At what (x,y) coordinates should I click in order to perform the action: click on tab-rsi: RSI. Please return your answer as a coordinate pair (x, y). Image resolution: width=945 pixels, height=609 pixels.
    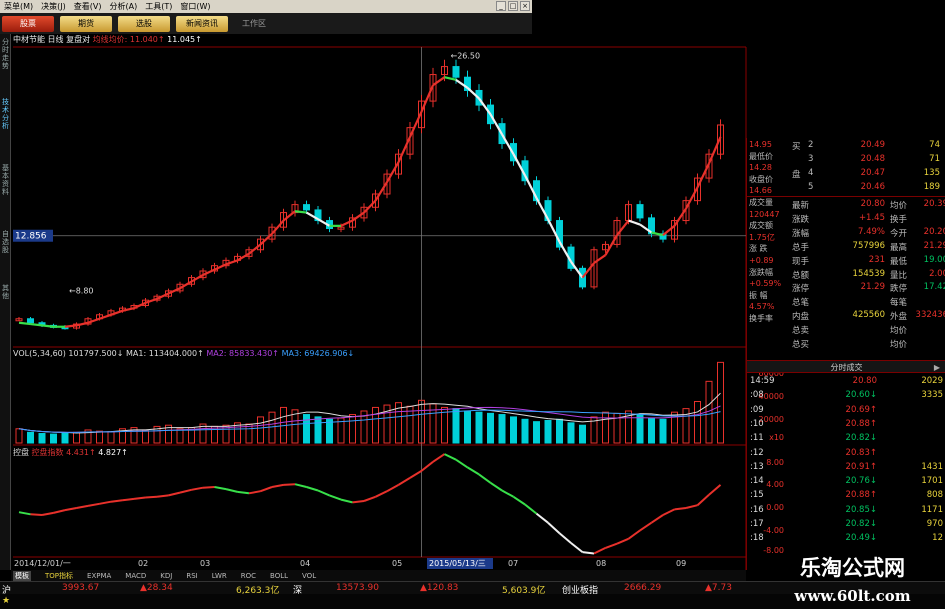
    Looking at the image, I should click on (191, 576).